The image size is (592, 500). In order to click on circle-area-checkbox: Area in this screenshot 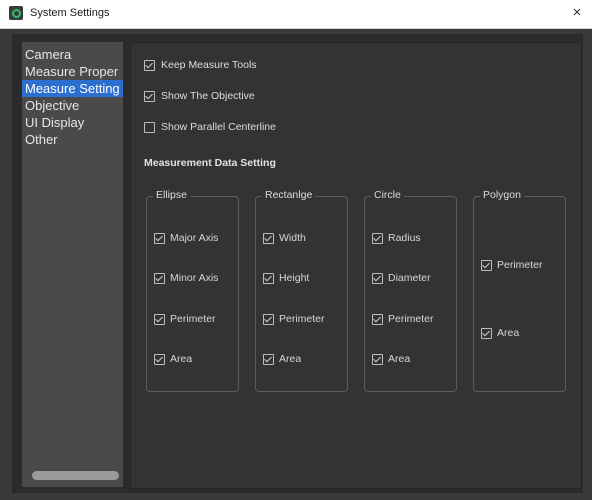, I will do `click(391, 359)`.